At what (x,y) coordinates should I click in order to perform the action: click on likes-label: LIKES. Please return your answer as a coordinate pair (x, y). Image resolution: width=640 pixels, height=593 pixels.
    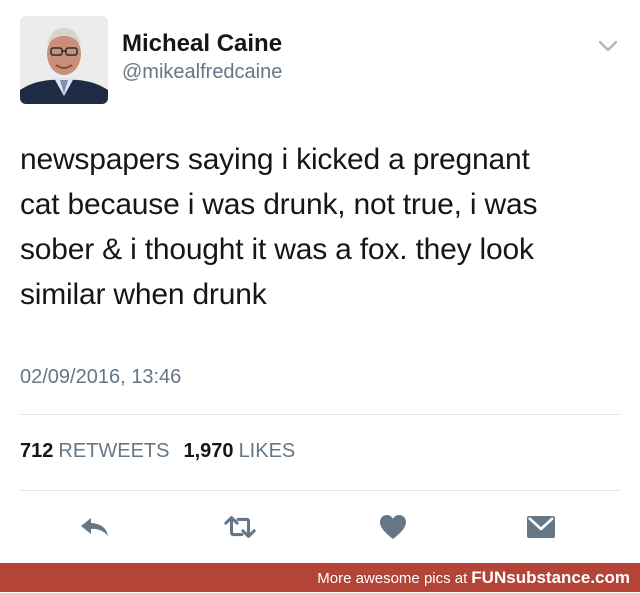
    Looking at the image, I should click on (267, 451).